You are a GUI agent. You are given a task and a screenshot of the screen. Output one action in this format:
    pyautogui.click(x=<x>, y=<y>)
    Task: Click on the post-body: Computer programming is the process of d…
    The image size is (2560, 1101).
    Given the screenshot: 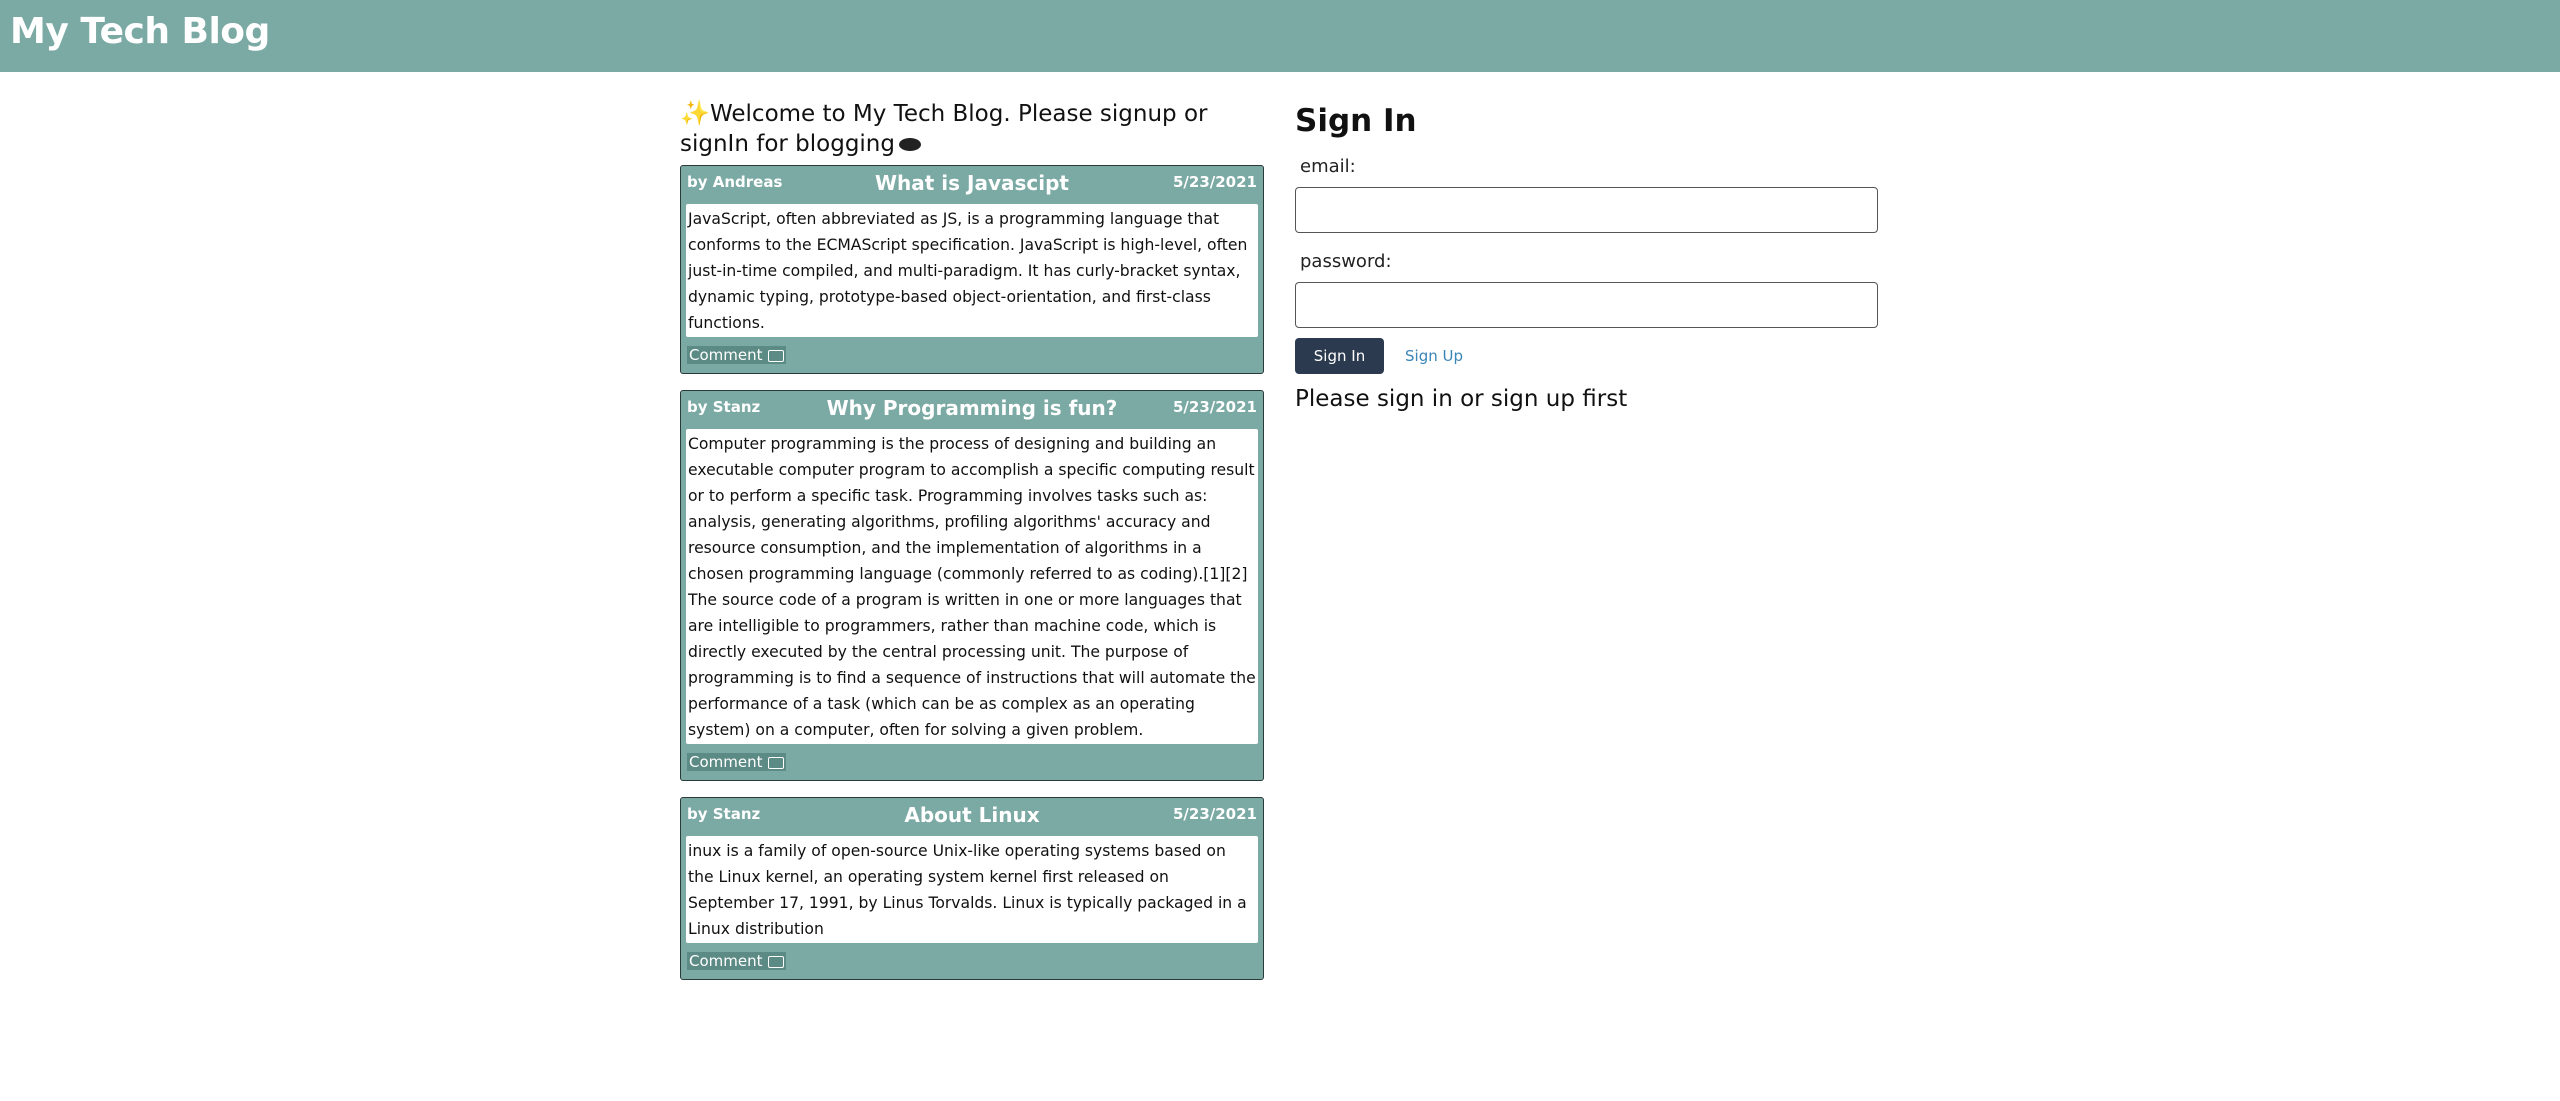 What is the action you would take?
    pyautogui.click(x=972, y=586)
    